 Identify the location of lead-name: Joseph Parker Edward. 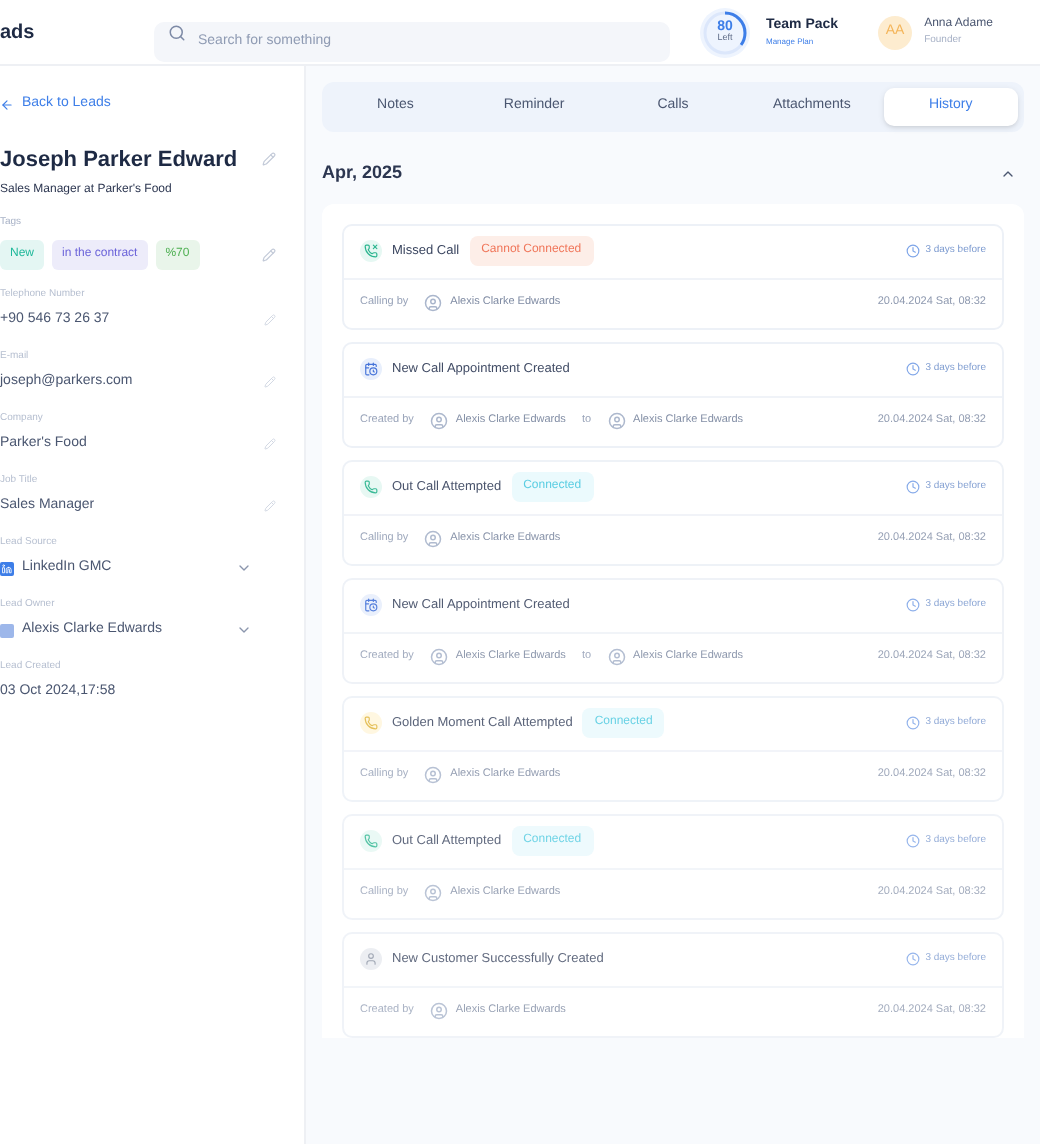
(119, 160).